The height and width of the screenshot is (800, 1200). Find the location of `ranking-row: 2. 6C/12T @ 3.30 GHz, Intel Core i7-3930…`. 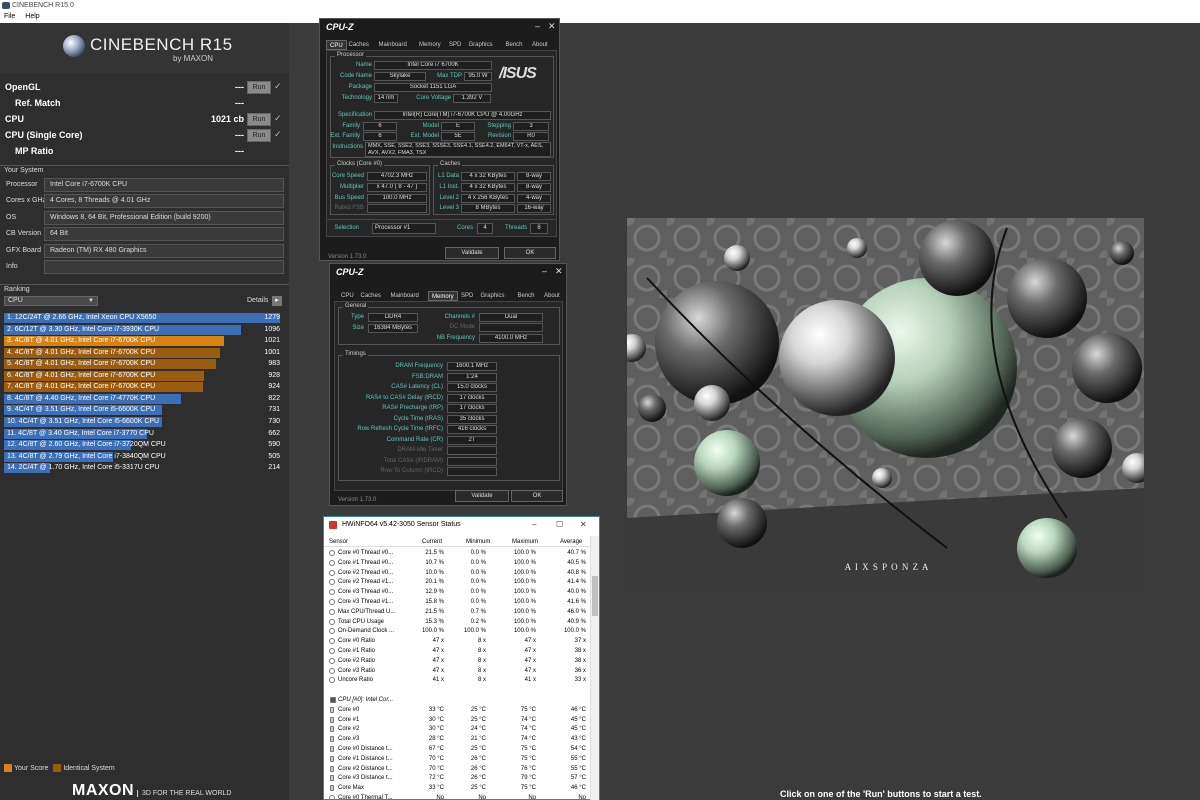

ranking-row: 2. 6C/12T @ 3.30 GHz, Intel Core i7-3930… is located at coordinates (143, 329).